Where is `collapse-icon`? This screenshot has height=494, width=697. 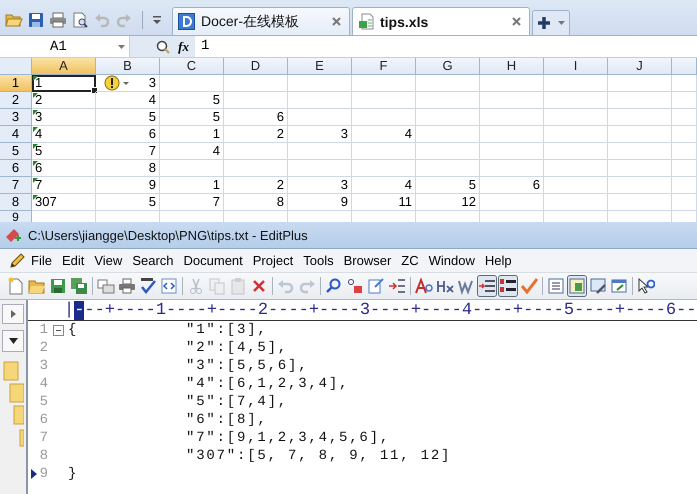
collapse-icon is located at coordinates (58, 330).